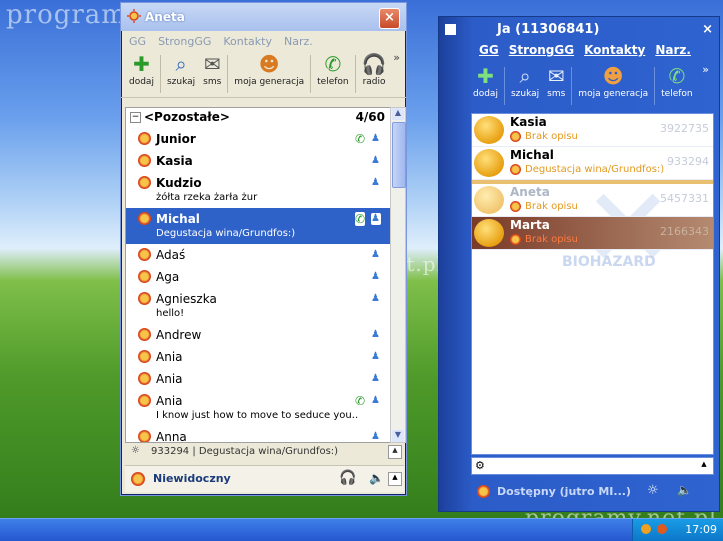  What do you see at coordinates (258, 255) in the screenshot?
I see `contact-row: Adaś ♟` at bounding box center [258, 255].